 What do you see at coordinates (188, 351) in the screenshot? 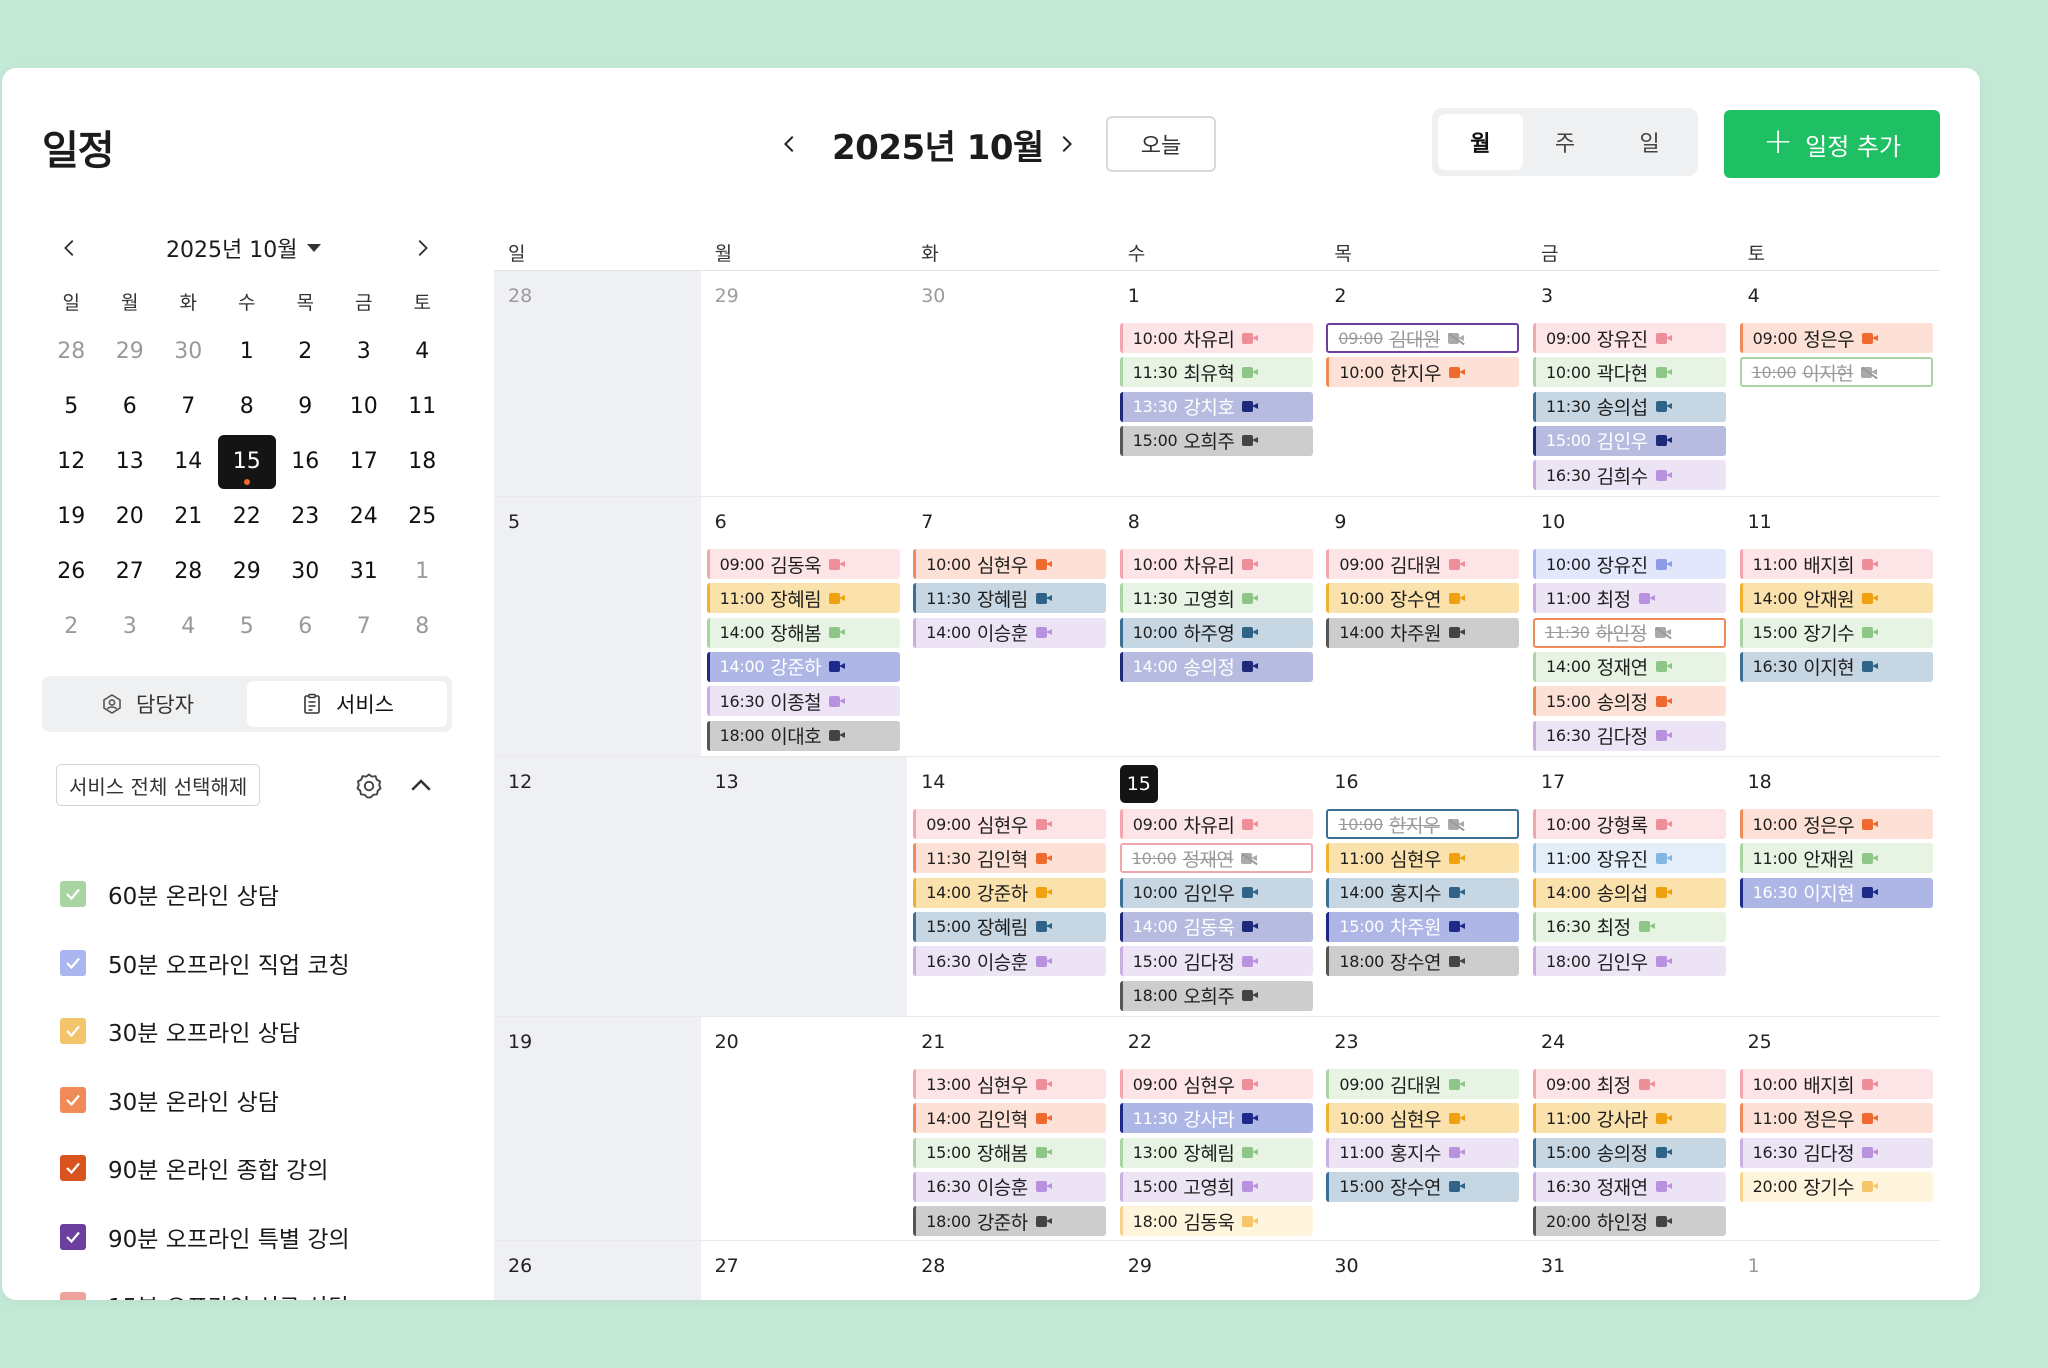
I see `mini-day: 30` at bounding box center [188, 351].